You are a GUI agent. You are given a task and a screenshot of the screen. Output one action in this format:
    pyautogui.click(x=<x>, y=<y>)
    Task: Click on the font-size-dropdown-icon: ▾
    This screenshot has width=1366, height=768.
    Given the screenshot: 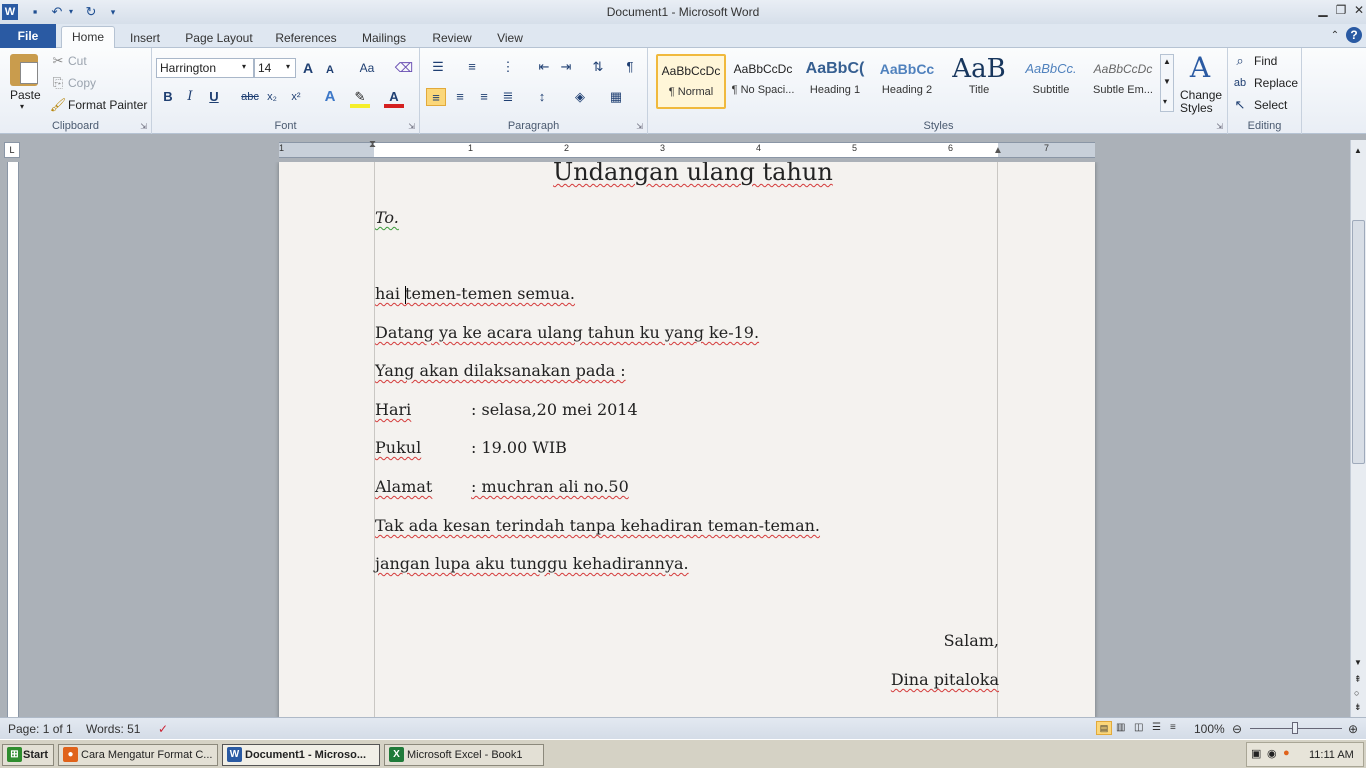 What is the action you would take?
    pyautogui.click(x=288, y=66)
    